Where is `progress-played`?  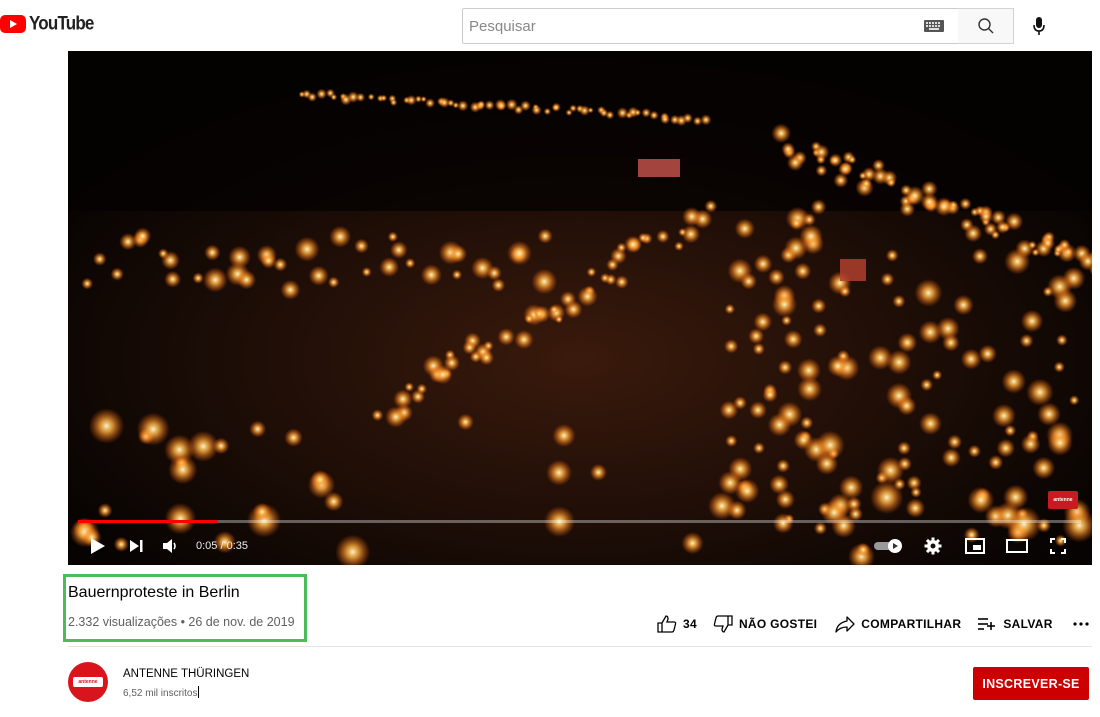 progress-played is located at coordinates (148, 521).